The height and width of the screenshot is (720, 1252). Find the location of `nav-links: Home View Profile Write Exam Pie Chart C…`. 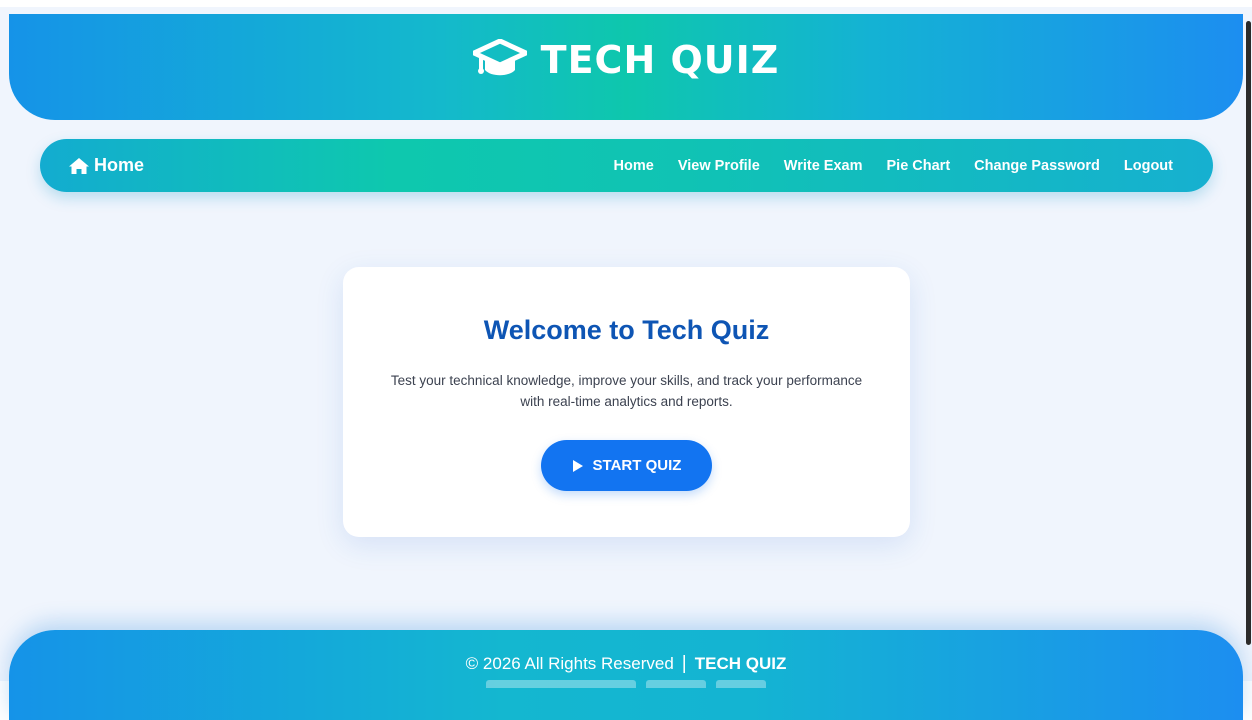

nav-links: Home View Profile Write Exam Pie Chart C… is located at coordinates (893, 166).